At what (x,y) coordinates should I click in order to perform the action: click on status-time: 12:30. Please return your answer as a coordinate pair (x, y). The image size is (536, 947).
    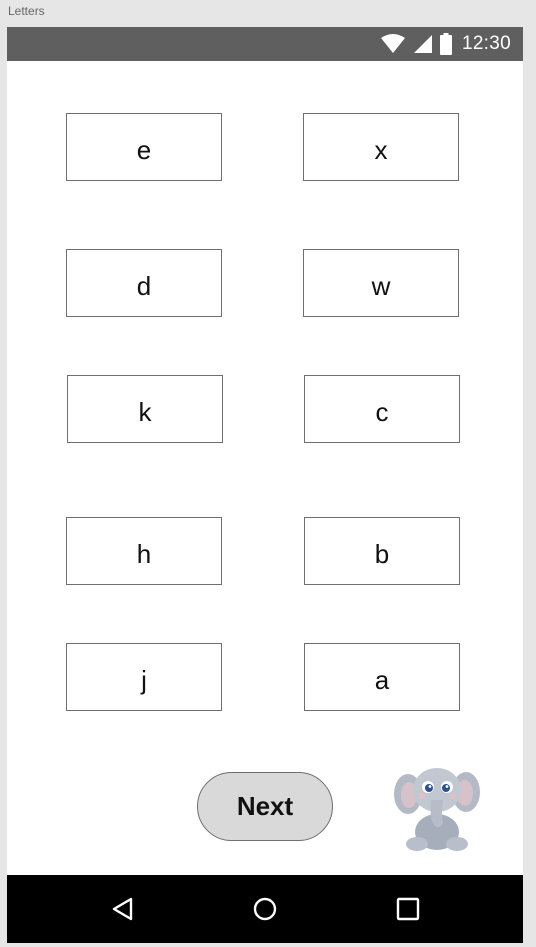
    Looking at the image, I should click on (486, 43).